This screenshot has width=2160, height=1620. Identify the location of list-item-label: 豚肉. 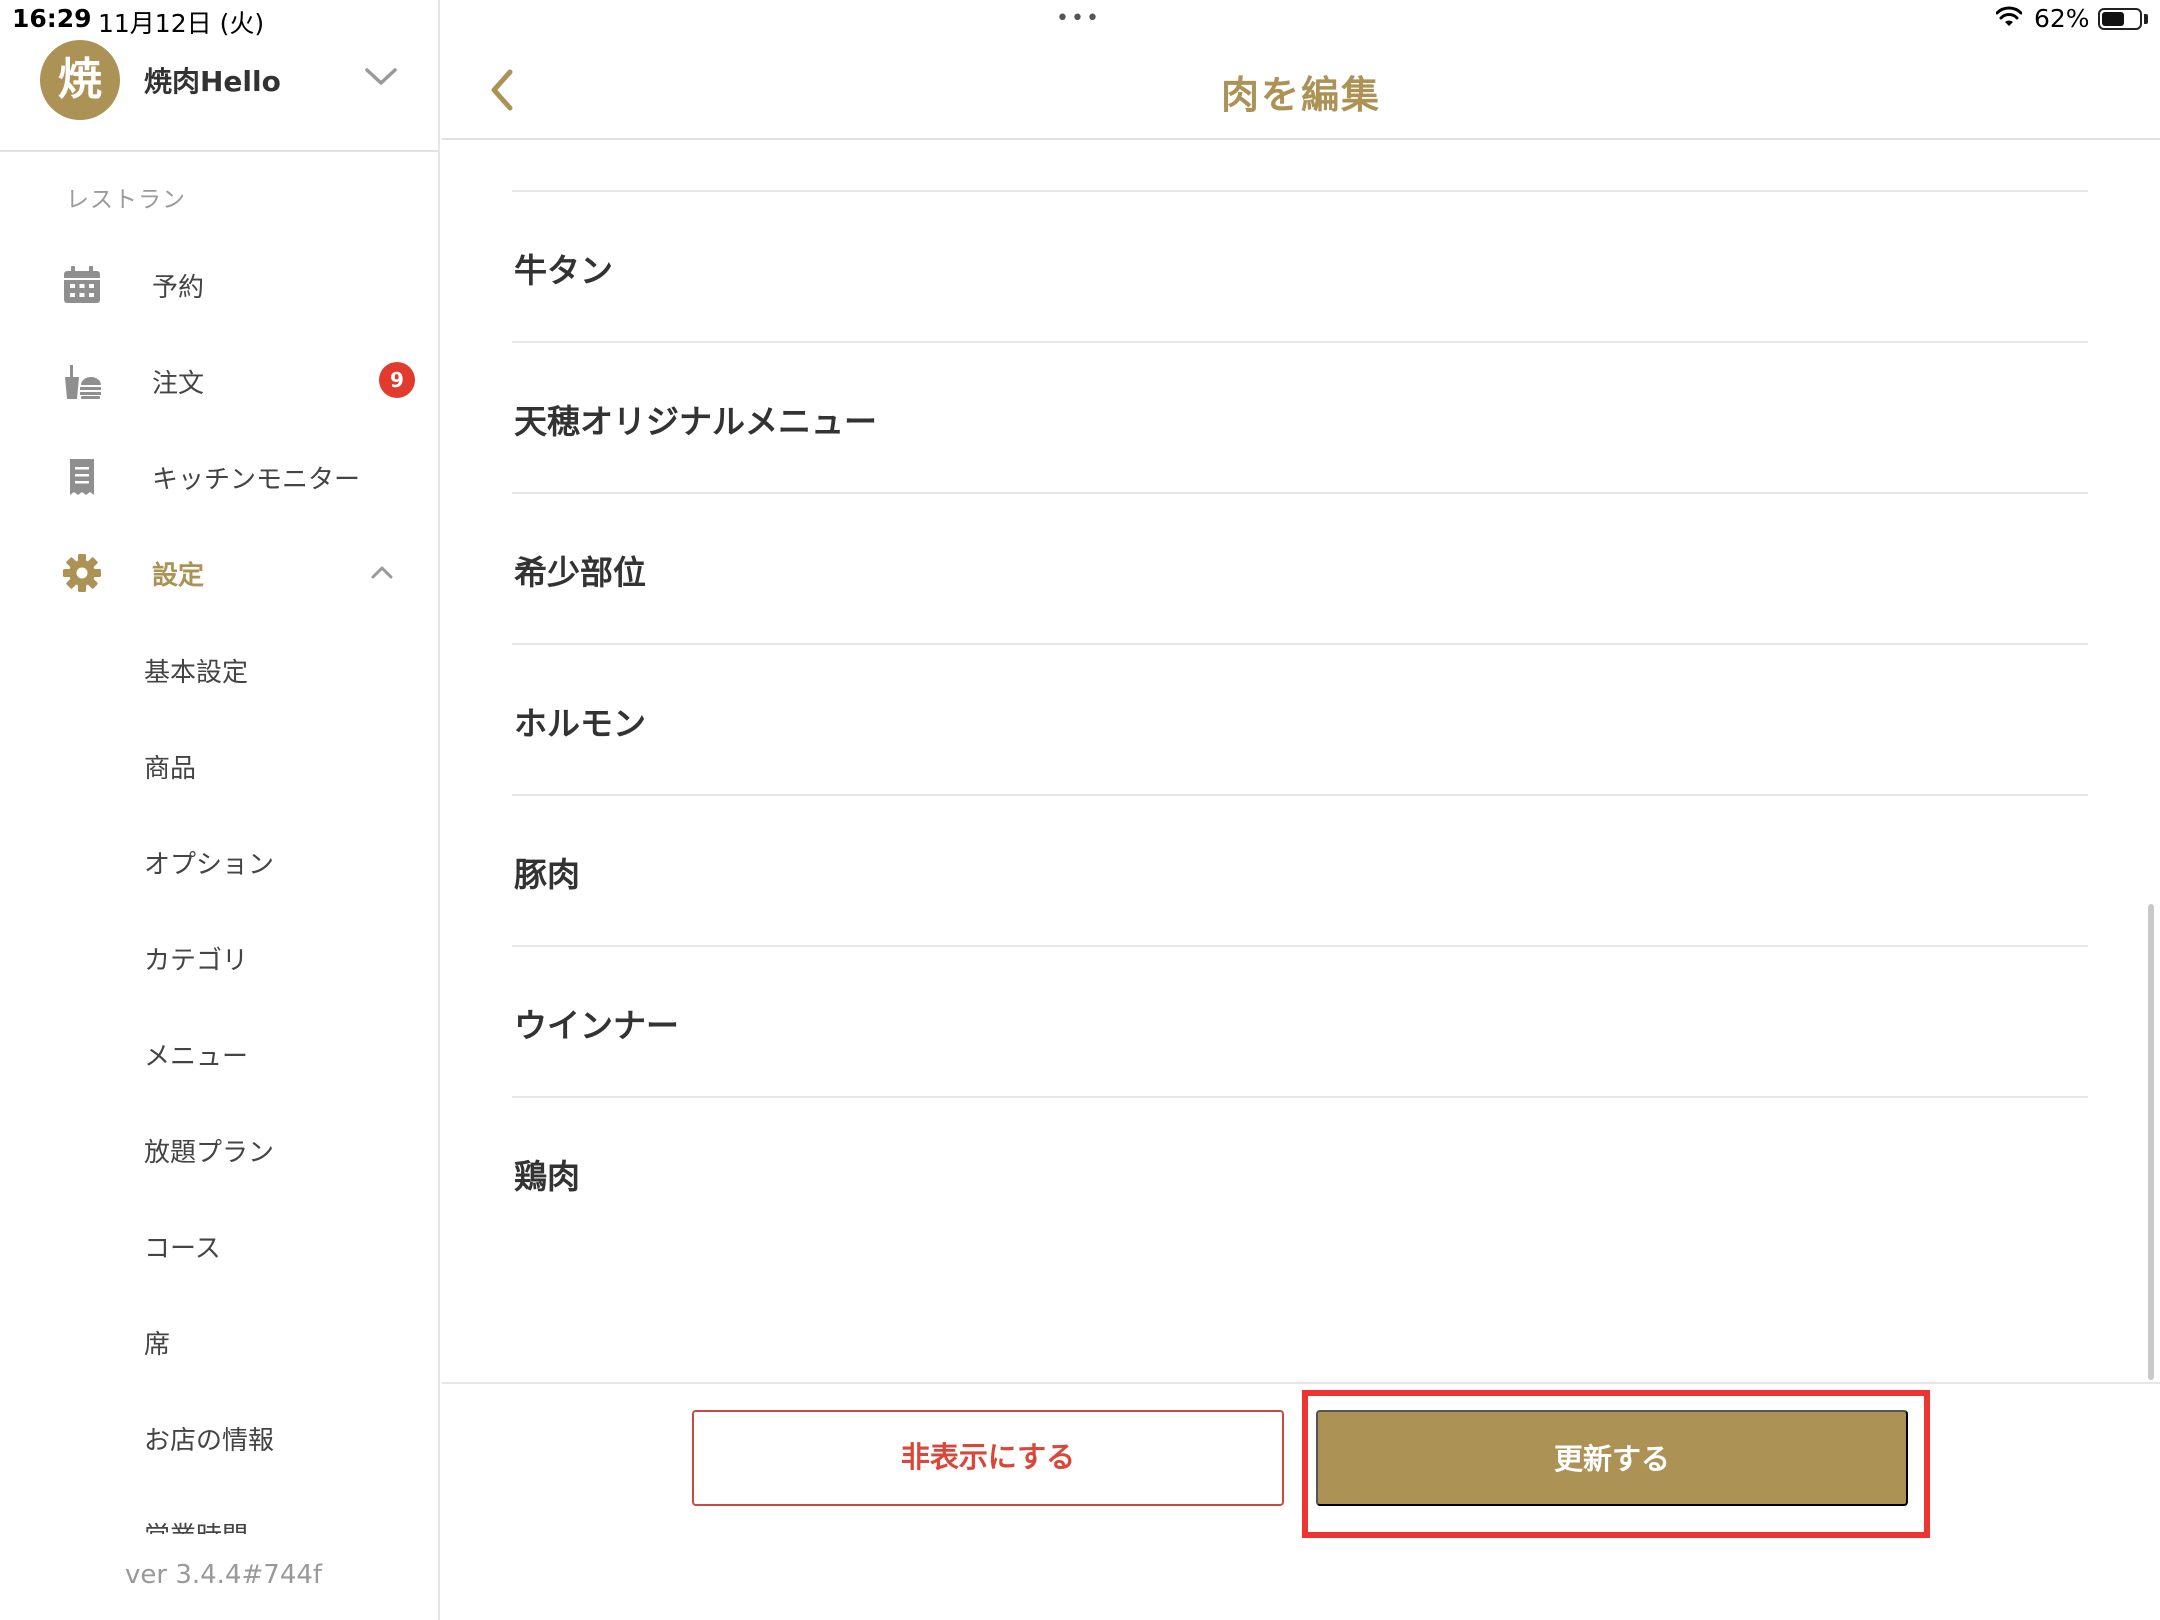
(547, 874).